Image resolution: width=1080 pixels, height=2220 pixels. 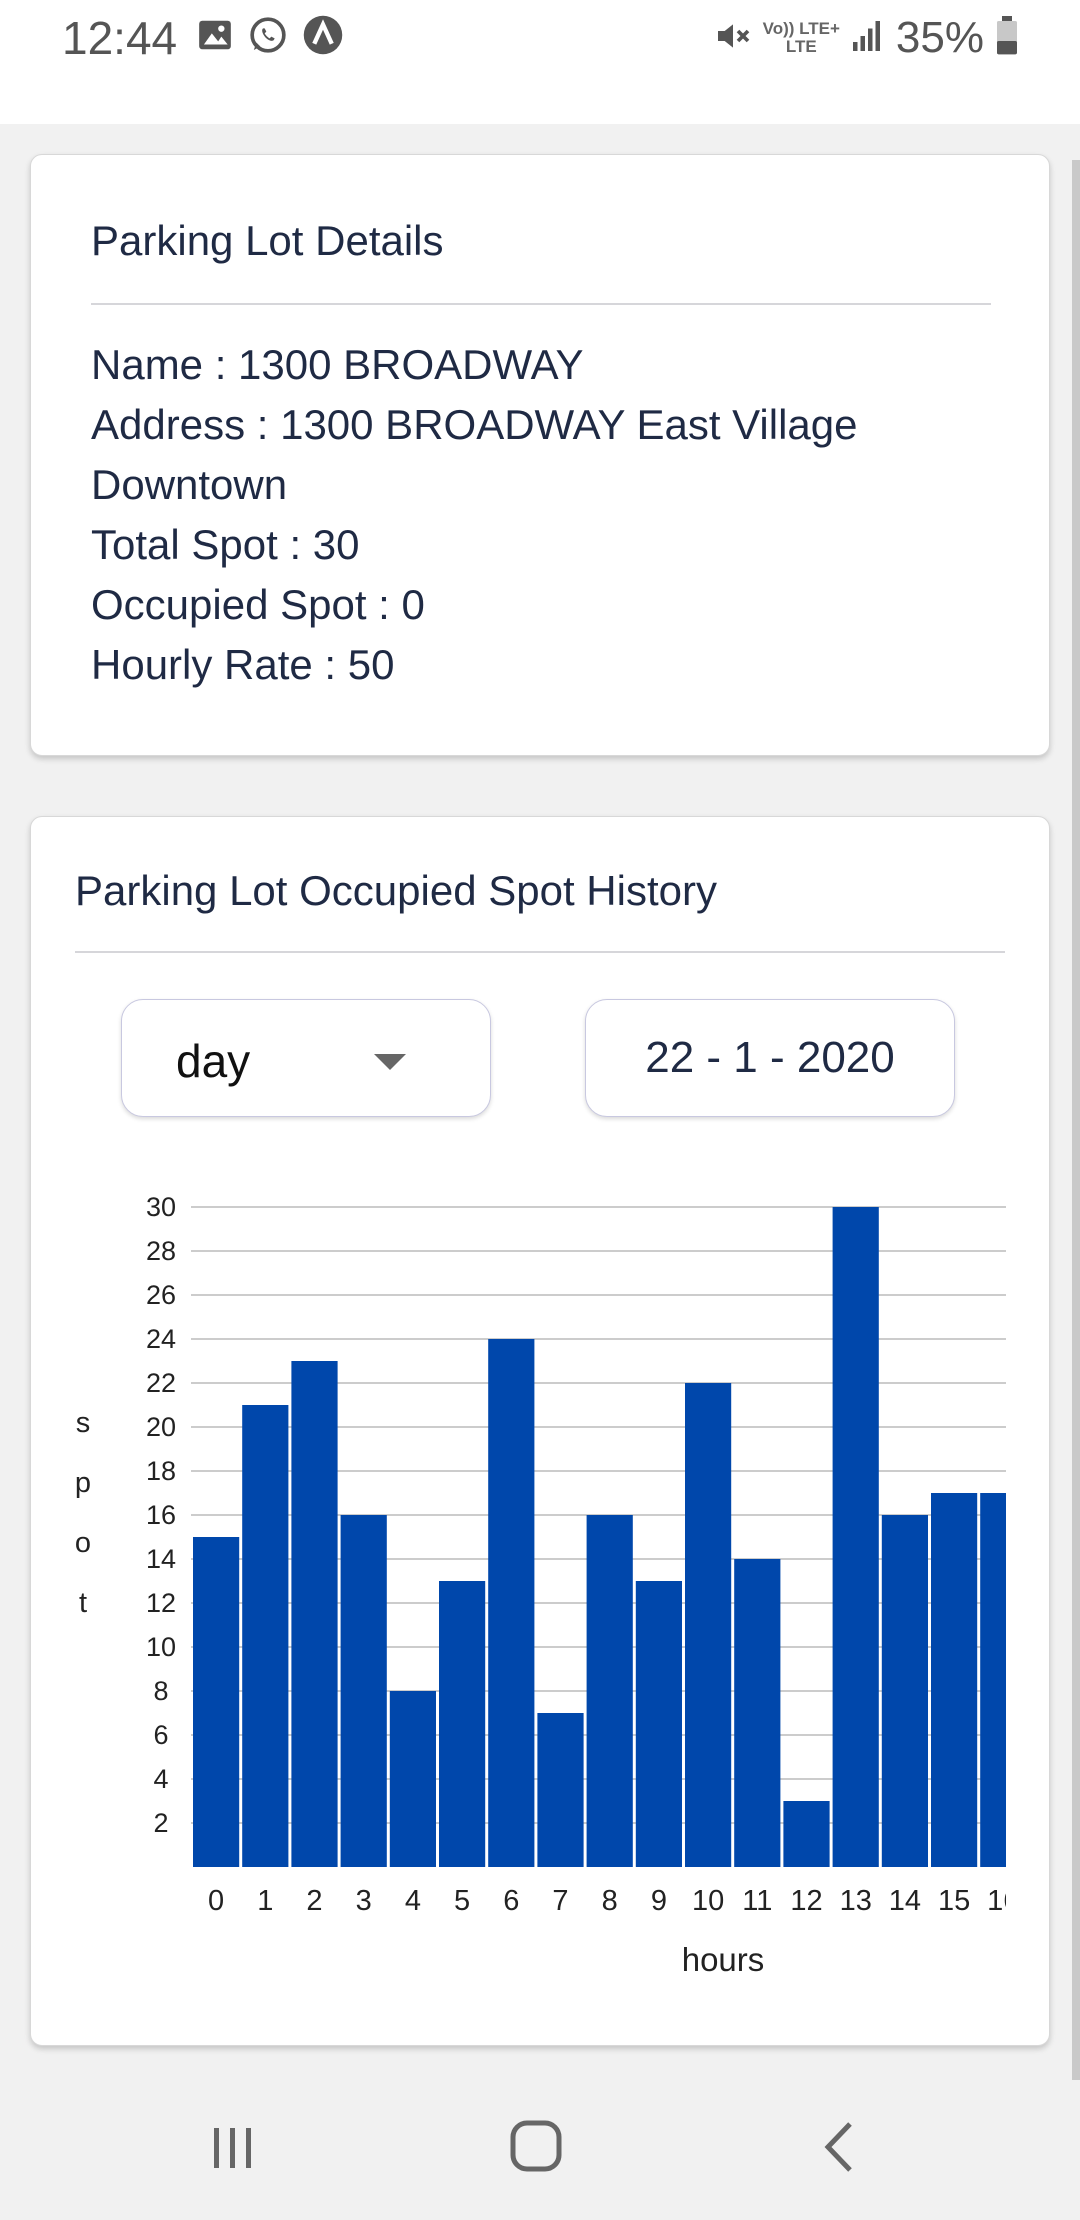 I want to click on gallery-icon, so click(x=215, y=37).